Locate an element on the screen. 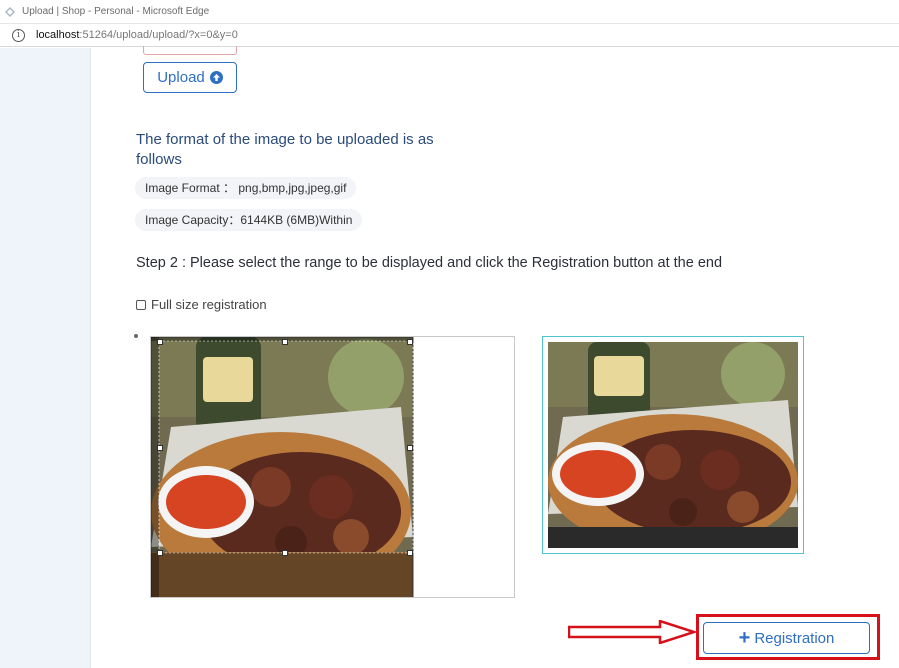 The image size is (899, 668). page-left-gutter is located at coordinates (45, 358).